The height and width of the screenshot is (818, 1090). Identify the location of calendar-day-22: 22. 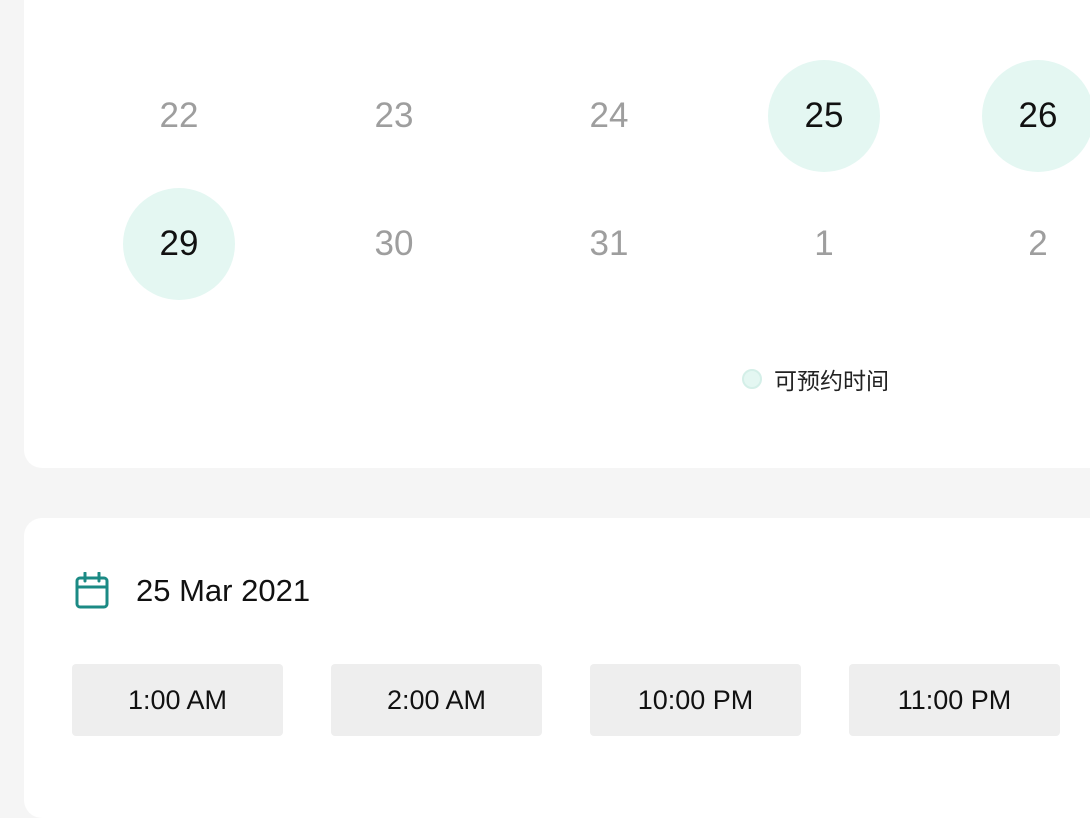
(179, 116).